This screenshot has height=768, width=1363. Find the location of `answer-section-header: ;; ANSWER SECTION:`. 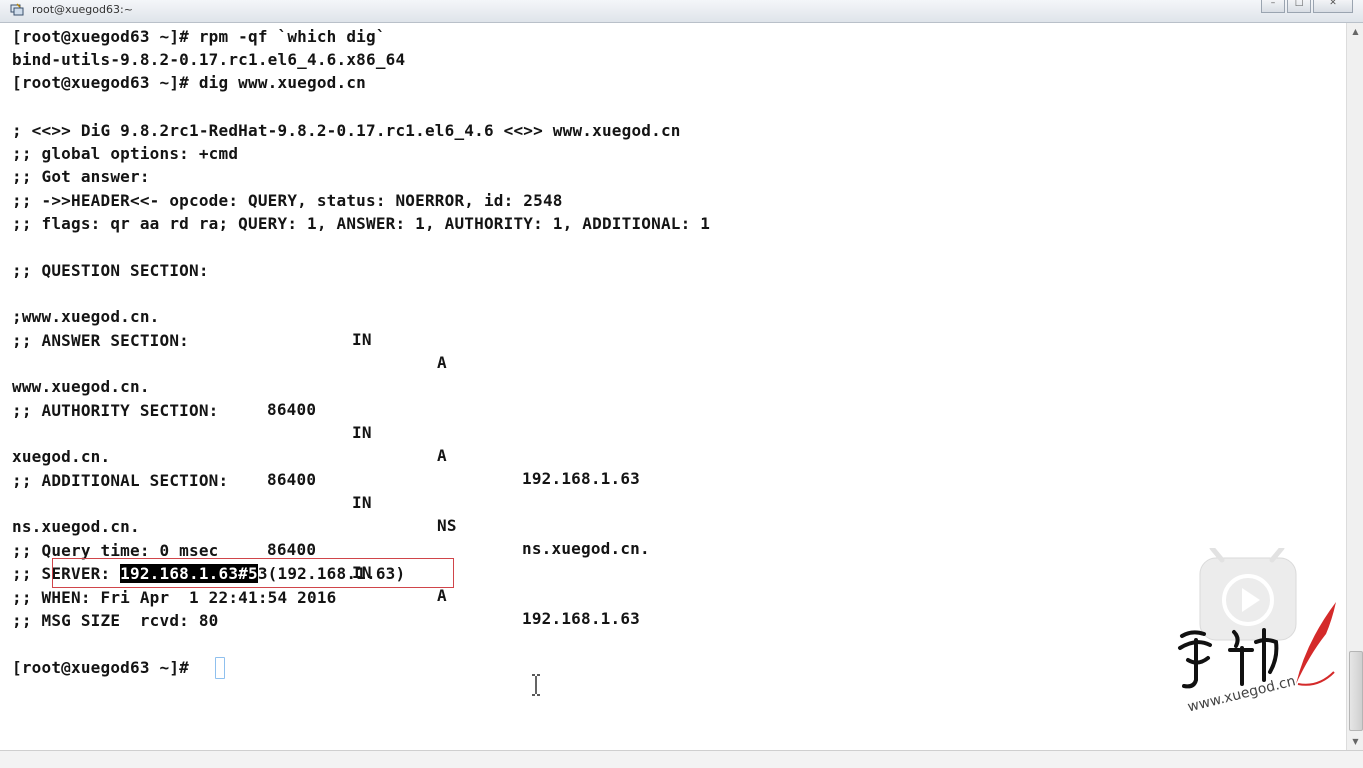

answer-section-header: ;; ANSWER SECTION: is located at coordinates (100, 340).